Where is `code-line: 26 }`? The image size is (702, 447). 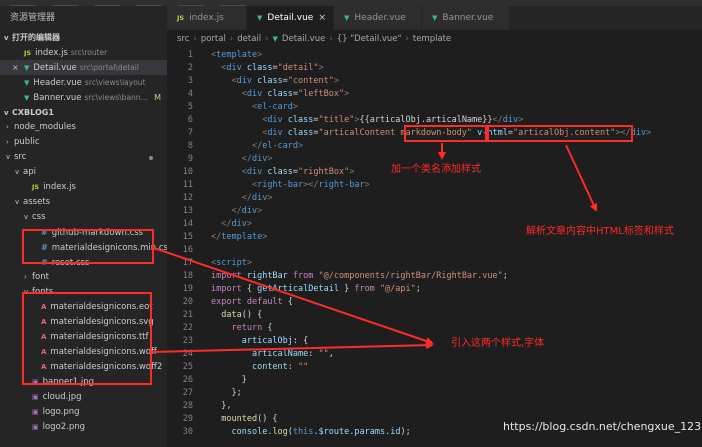 code-line: 26 } is located at coordinates (207, 380).